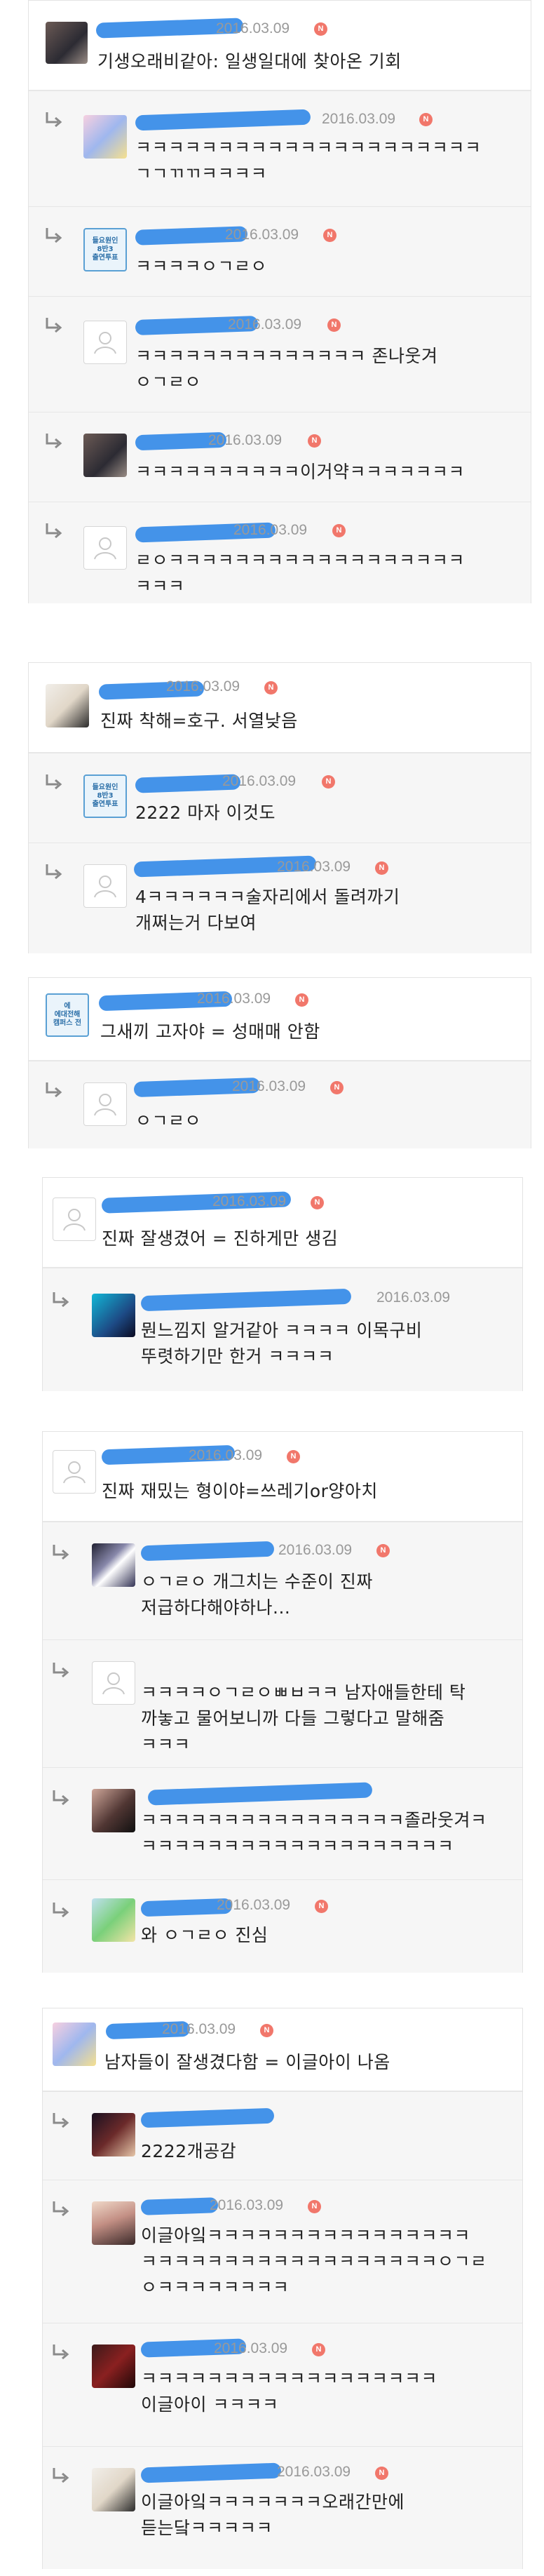 The height and width of the screenshot is (2576, 544). What do you see at coordinates (168, 1121) in the screenshot?
I see `comment-text: ㅇㄱㄹㅇ` at bounding box center [168, 1121].